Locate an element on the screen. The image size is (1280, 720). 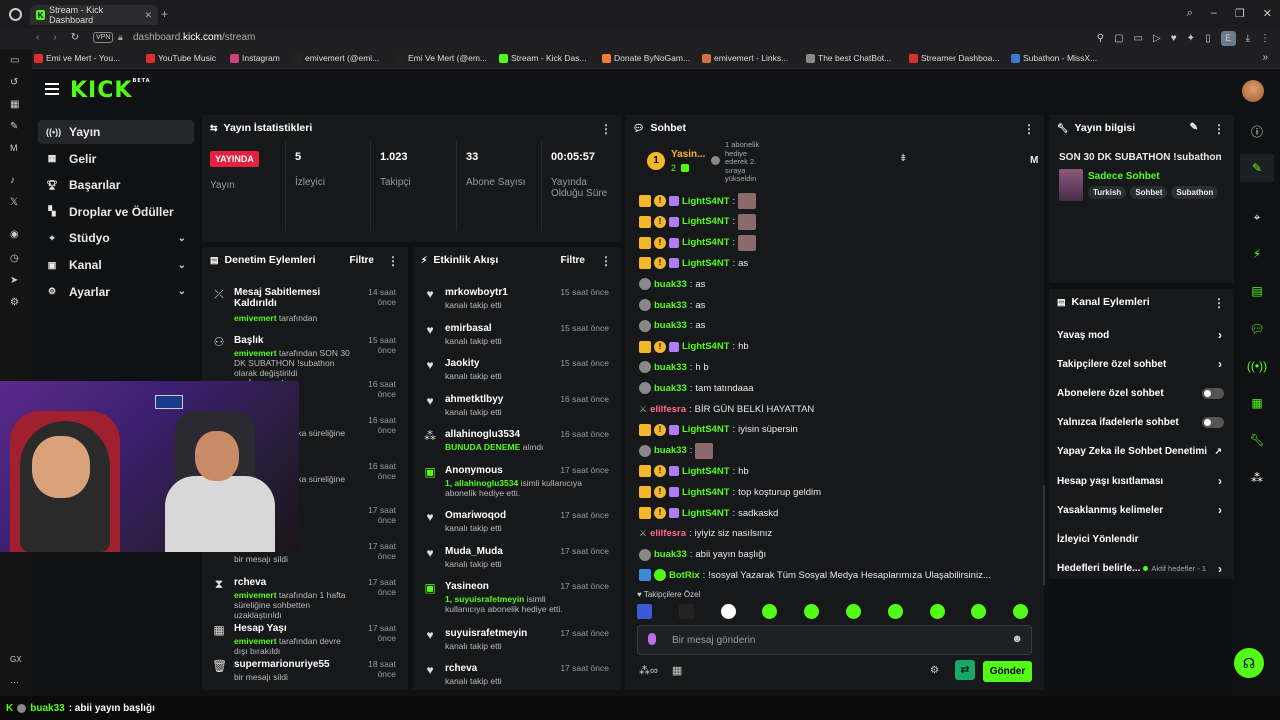
user-avatar is located at coordinates (1253, 91).